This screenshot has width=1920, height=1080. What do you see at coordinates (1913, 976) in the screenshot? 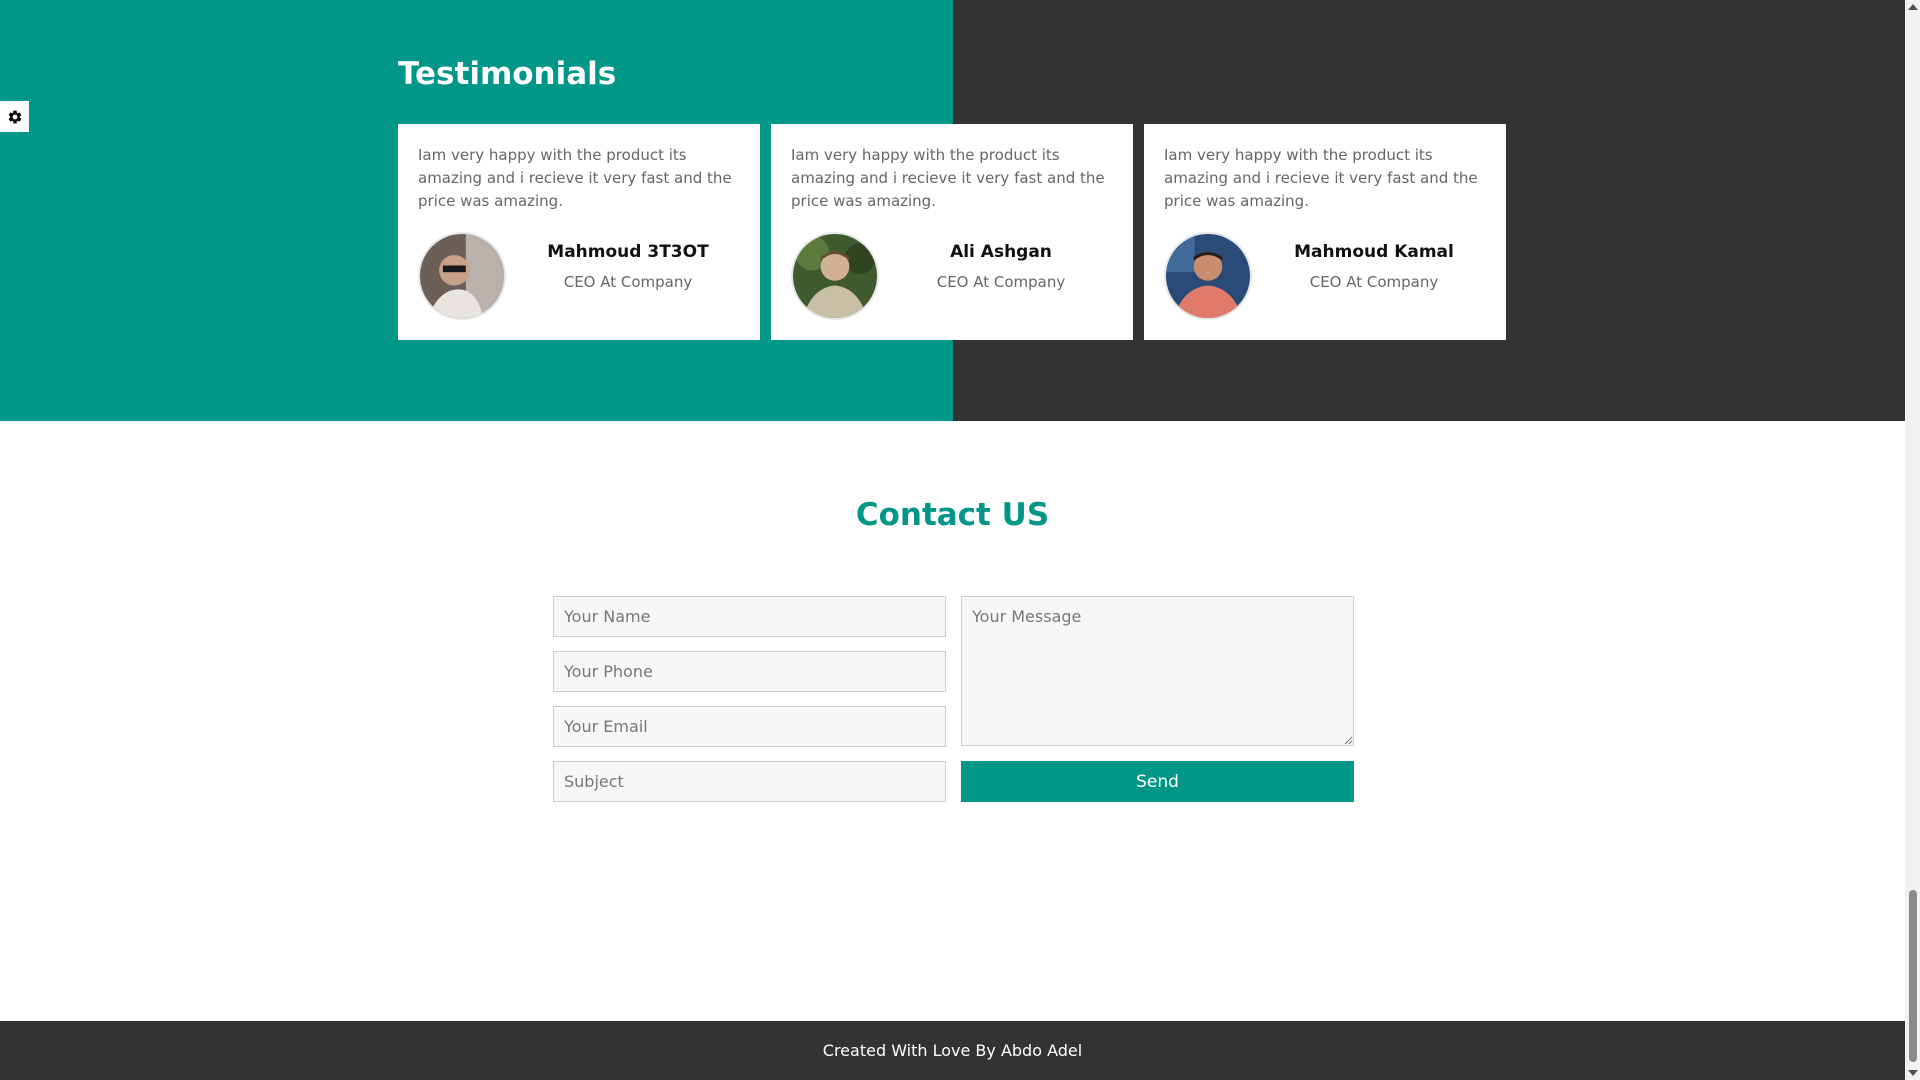
I see `scrollbar-thumb` at bounding box center [1913, 976].